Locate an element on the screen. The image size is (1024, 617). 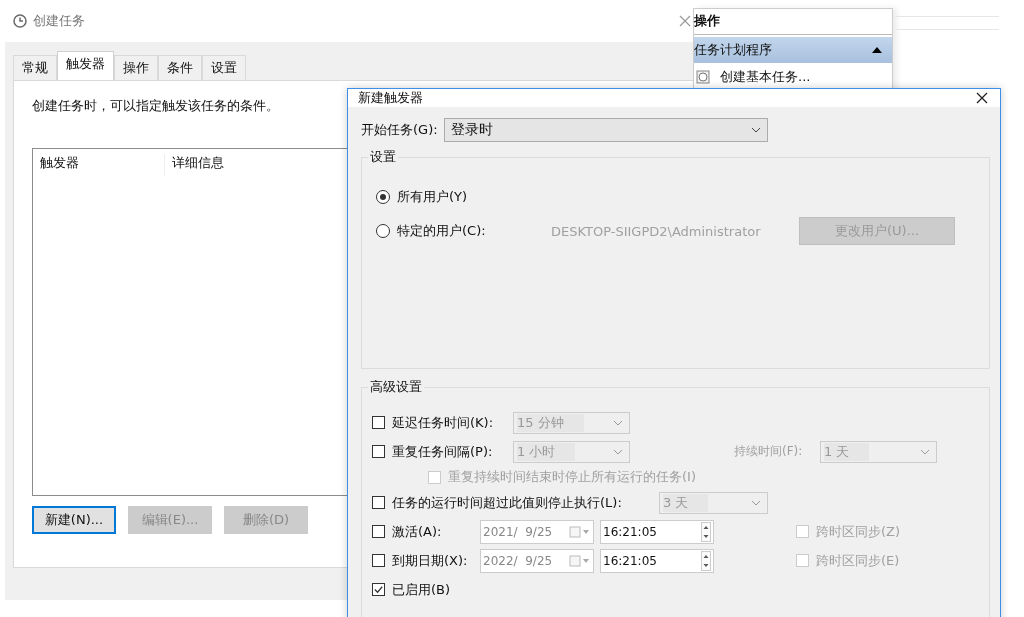
radio-option: 所有用户(Y) is located at coordinates (463, 197).